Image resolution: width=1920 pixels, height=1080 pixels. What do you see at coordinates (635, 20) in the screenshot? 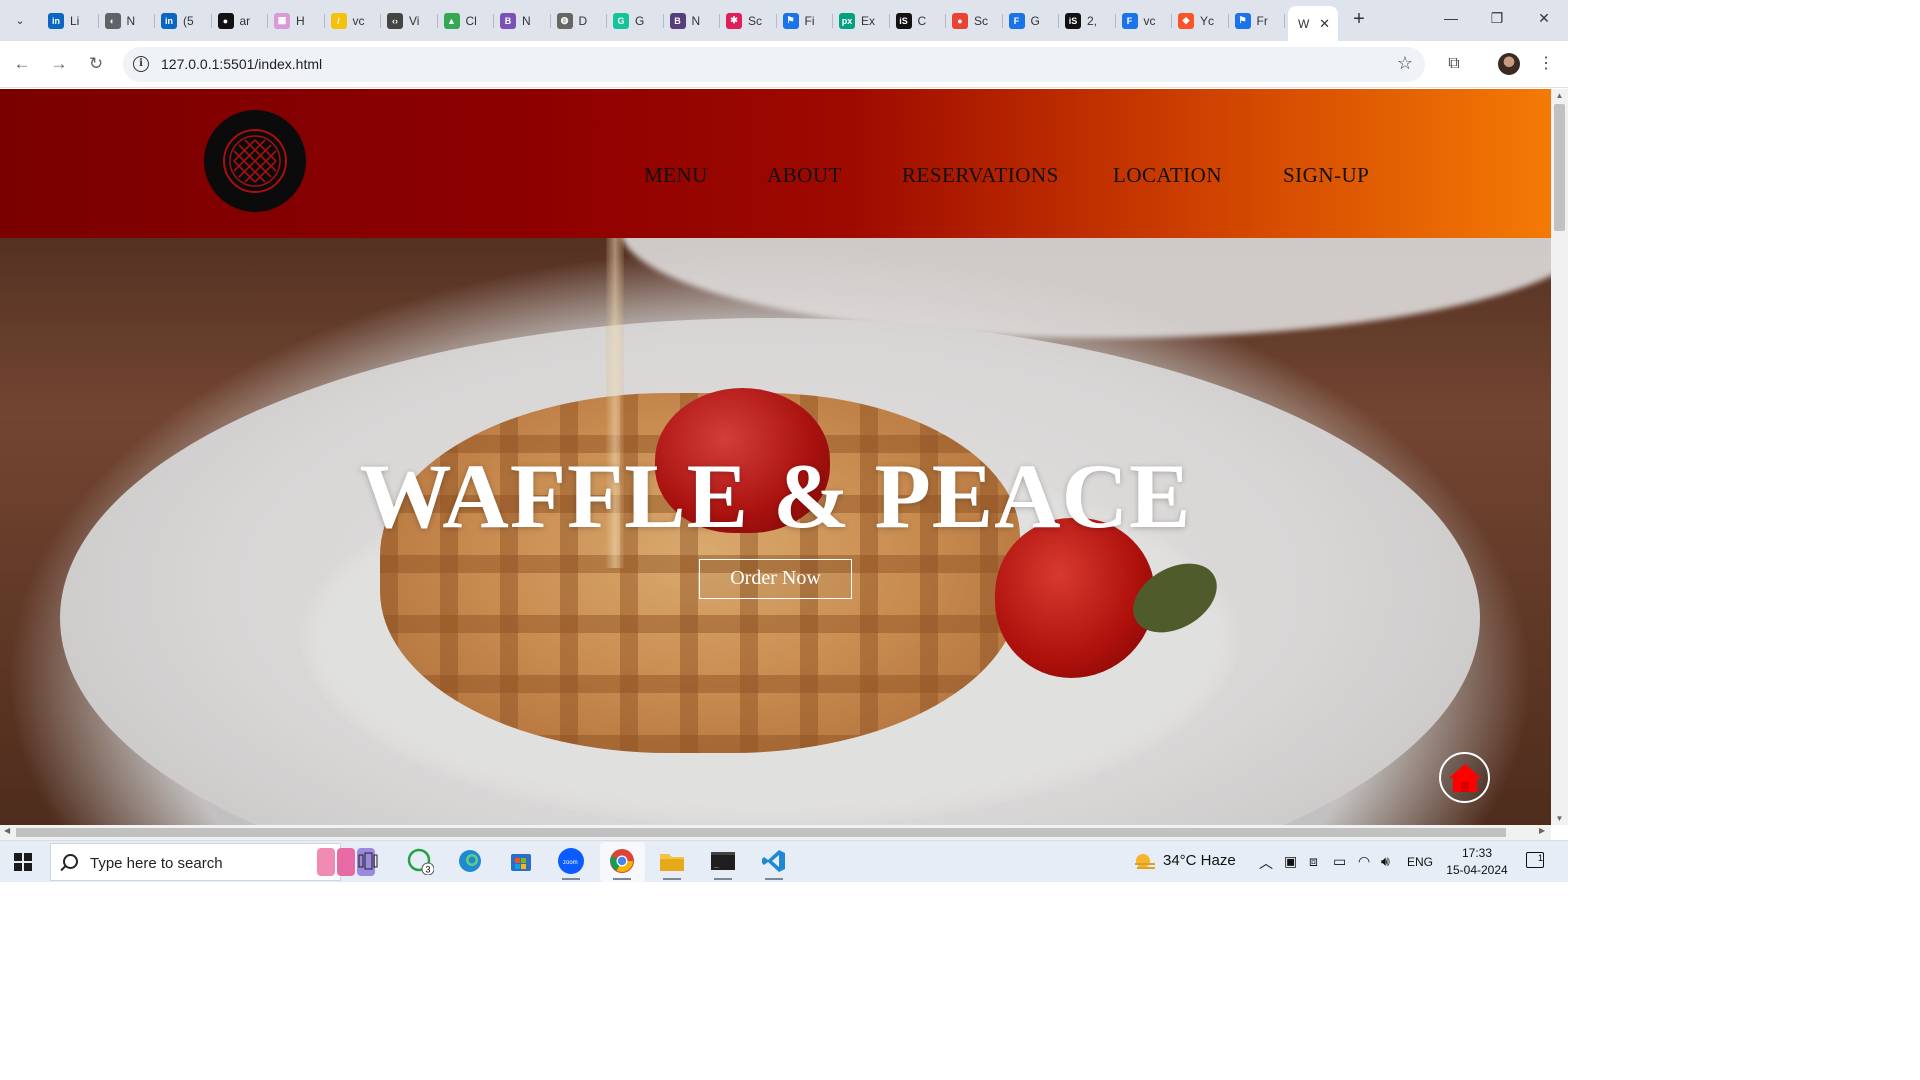
I see `browser-tab: GG` at bounding box center [635, 20].